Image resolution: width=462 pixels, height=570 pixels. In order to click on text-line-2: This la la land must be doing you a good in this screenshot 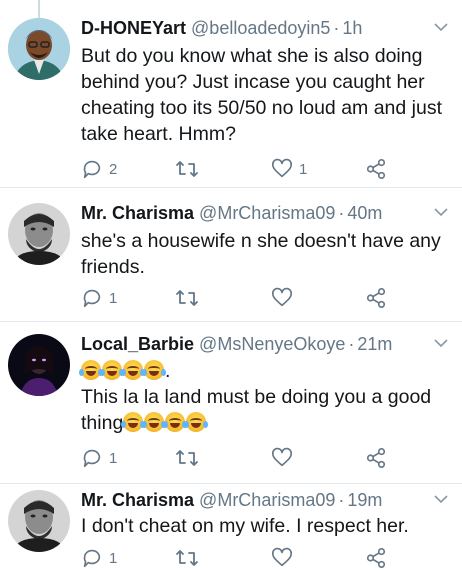, I will do `click(256, 397)`.